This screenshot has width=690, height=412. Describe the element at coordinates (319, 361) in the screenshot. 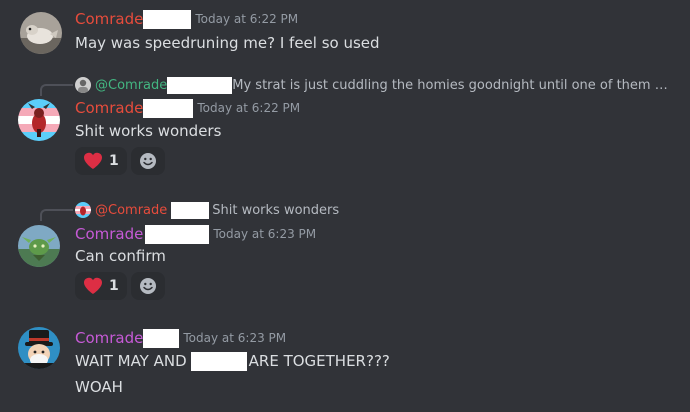

I see `message-text-part: ARE TOGETHER???` at that location.